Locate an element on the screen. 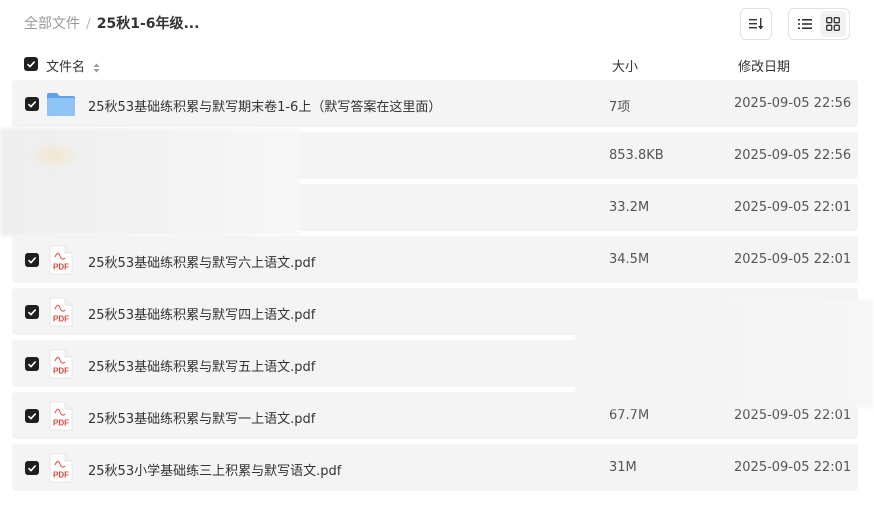 This screenshot has height=514, width=874. column-header-size: 大小 is located at coordinates (625, 65).